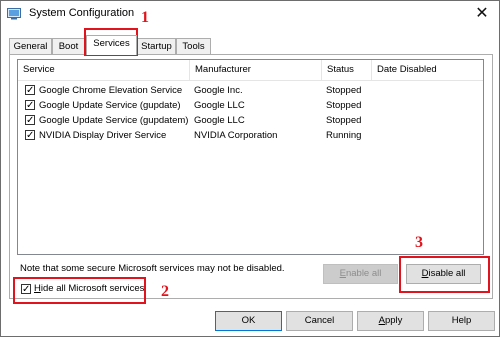 This screenshot has height=337, width=500. What do you see at coordinates (256, 70) in the screenshot?
I see `column-header-manufacturer: Manufacturer` at bounding box center [256, 70].